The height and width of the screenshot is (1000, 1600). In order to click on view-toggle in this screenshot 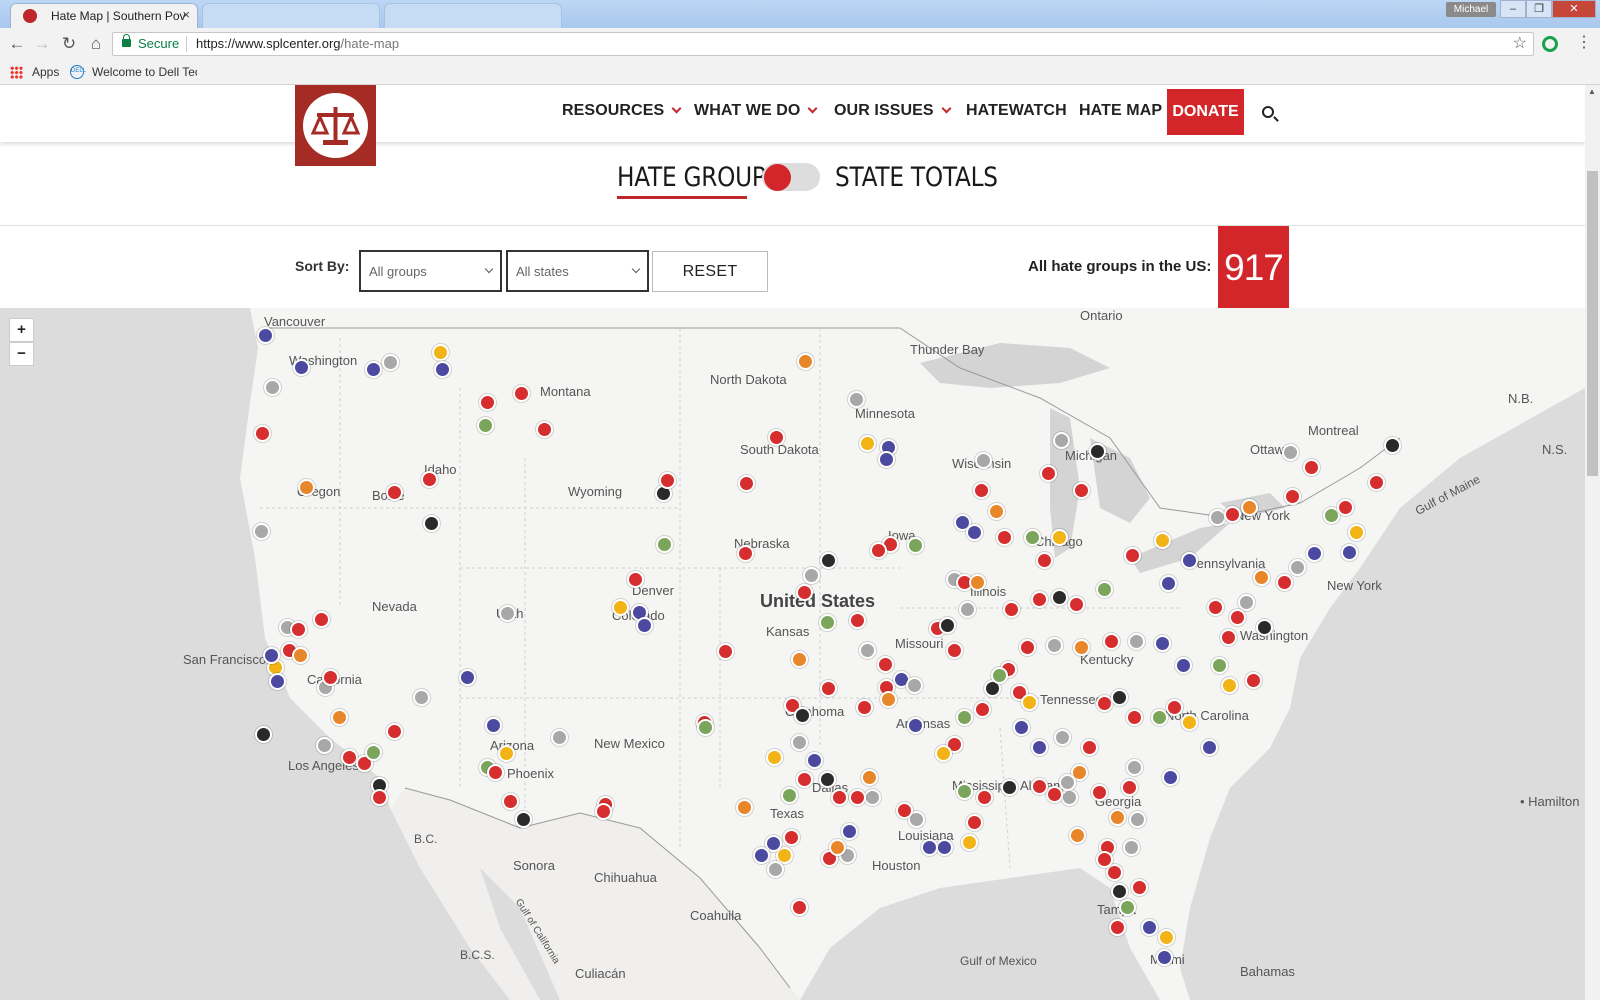, I will do `click(791, 177)`.